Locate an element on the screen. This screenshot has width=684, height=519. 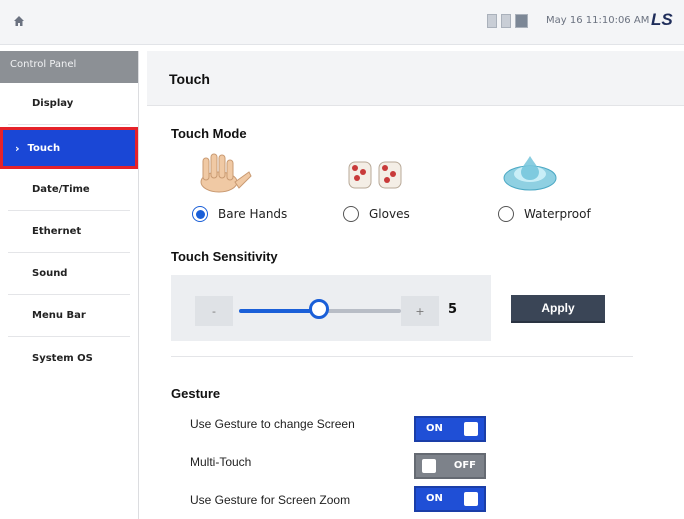
gesture-screen-zoom-toggle: ON is located at coordinates (450, 499).